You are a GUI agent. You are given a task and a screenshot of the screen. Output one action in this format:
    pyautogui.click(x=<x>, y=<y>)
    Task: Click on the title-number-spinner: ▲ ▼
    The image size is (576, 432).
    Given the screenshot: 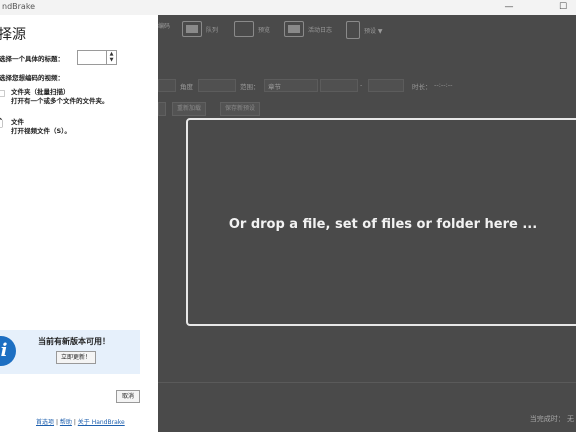 What is the action you would take?
    pyautogui.click(x=97, y=57)
    